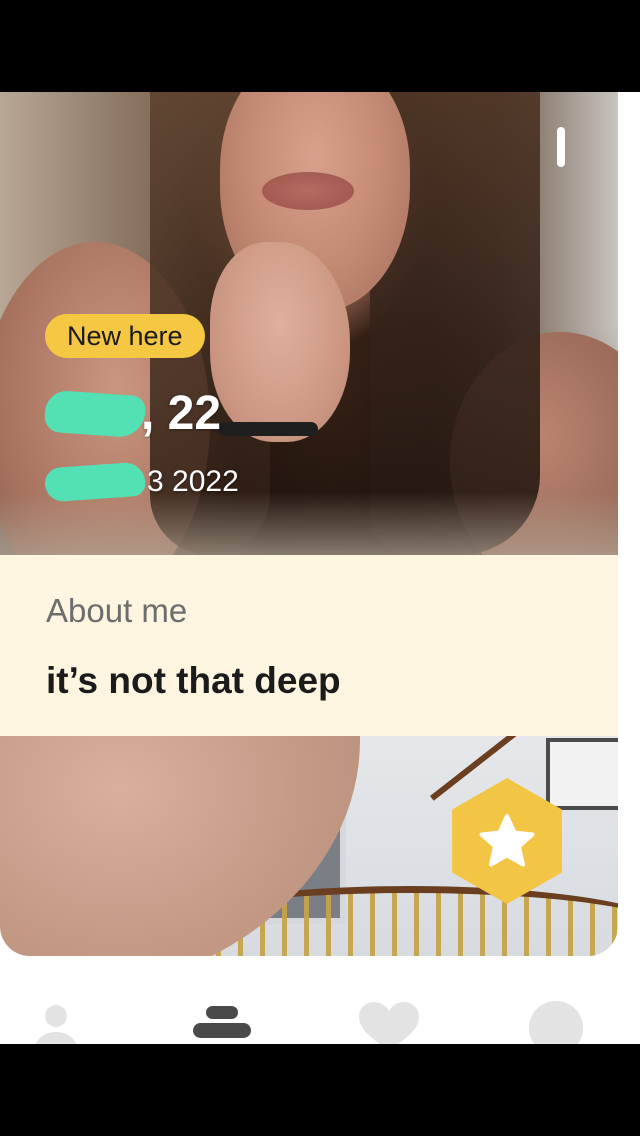  What do you see at coordinates (561, 147) in the screenshot?
I see `photo-progress-indicator` at bounding box center [561, 147].